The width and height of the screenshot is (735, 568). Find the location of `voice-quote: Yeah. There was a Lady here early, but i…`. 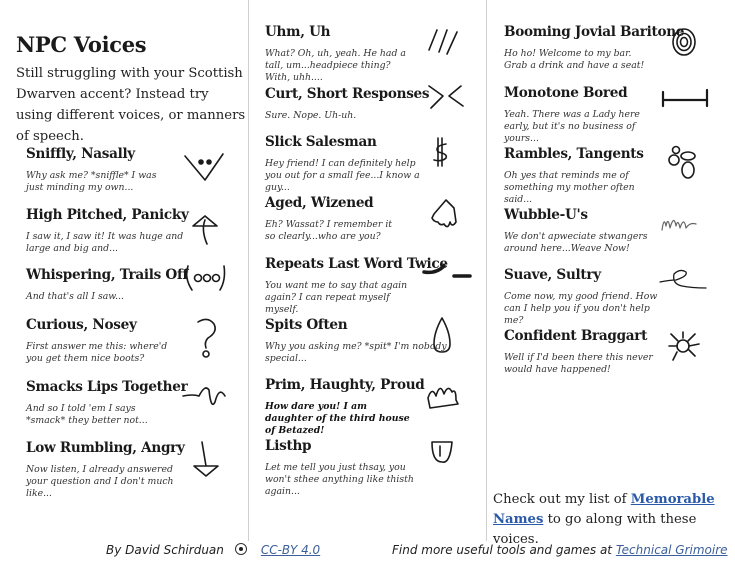

voice-quote: Yeah. There was a Lady here early, but i… is located at coordinates (572, 126).